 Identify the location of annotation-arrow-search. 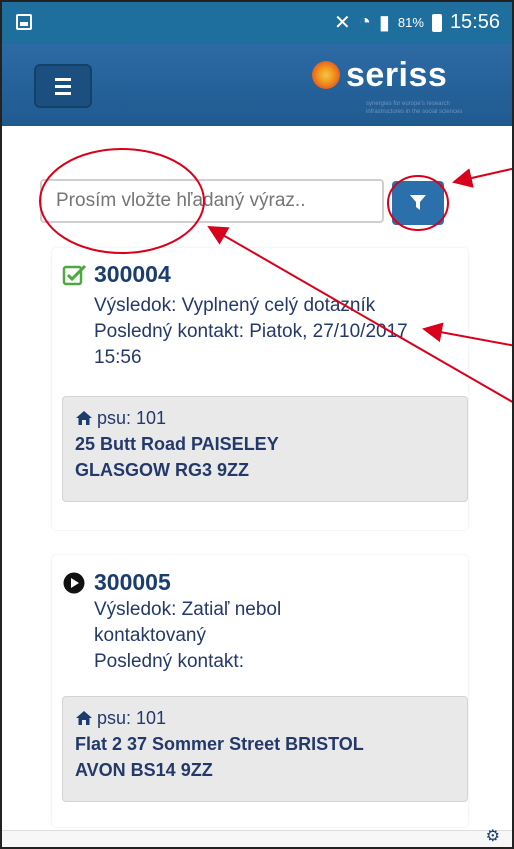
(359, 314).